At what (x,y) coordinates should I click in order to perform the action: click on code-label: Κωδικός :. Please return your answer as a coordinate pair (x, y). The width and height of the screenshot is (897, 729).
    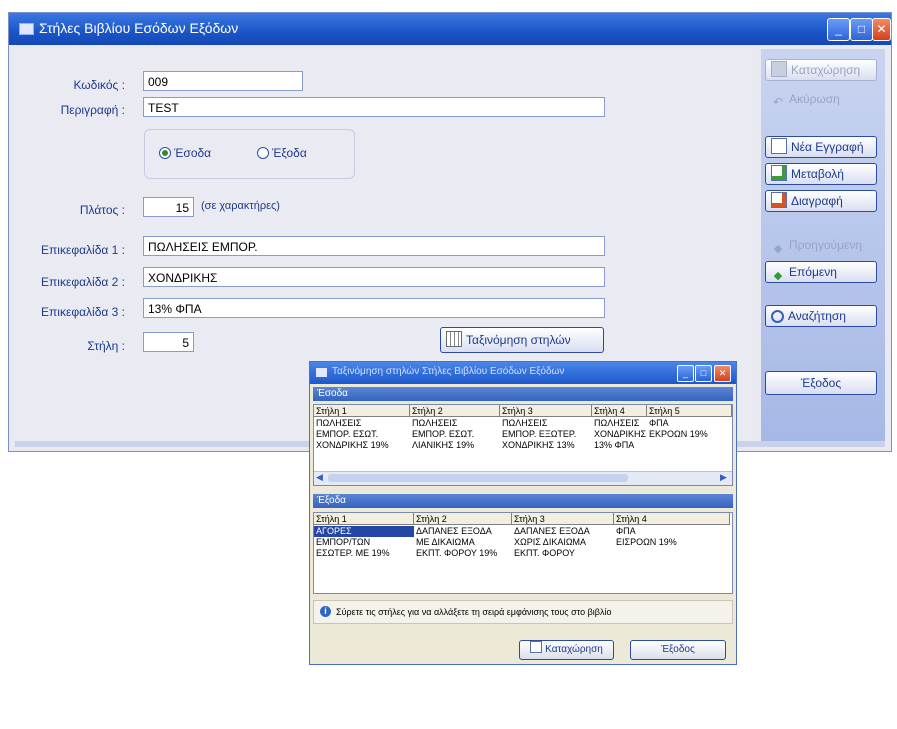
    Looking at the image, I should click on (99, 85).